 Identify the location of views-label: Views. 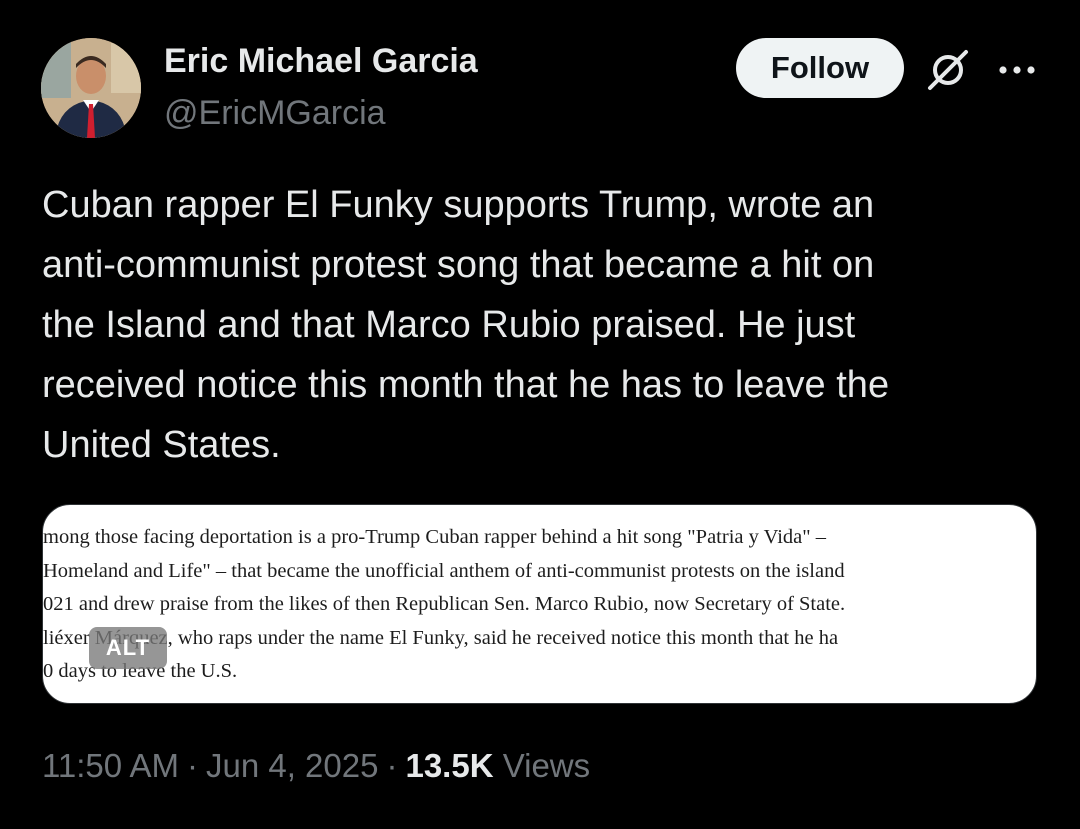
(546, 765).